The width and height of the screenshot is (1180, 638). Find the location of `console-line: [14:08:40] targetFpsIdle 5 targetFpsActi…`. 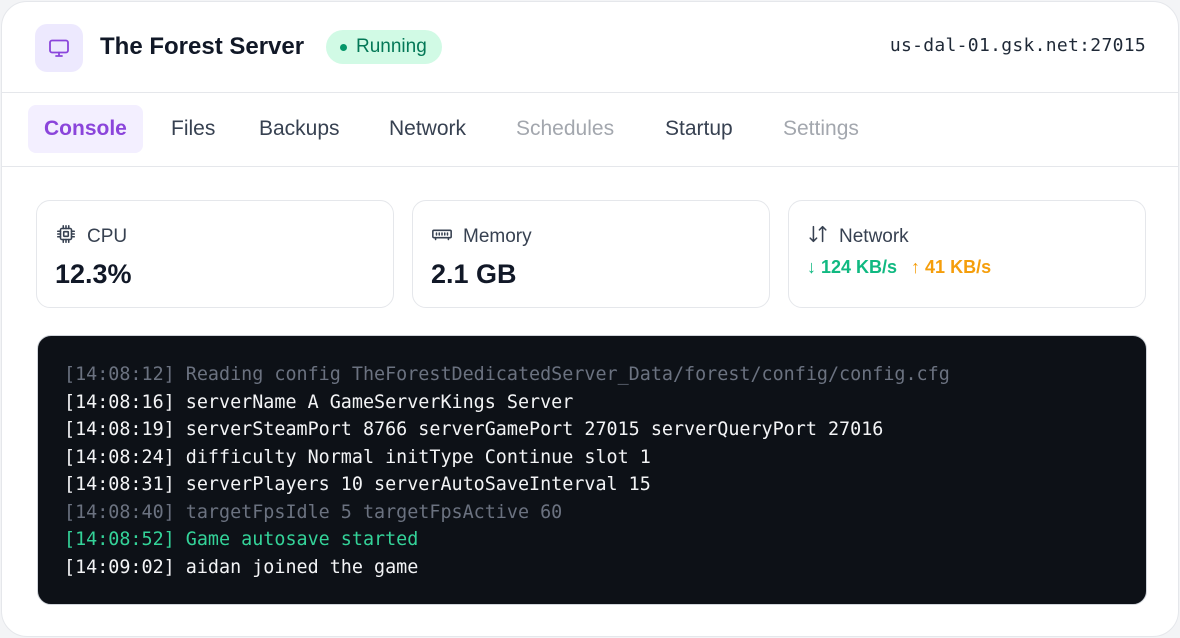

console-line: [14:08:40] targetFpsIdle 5 targetFpsActi… is located at coordinates (313, 512).